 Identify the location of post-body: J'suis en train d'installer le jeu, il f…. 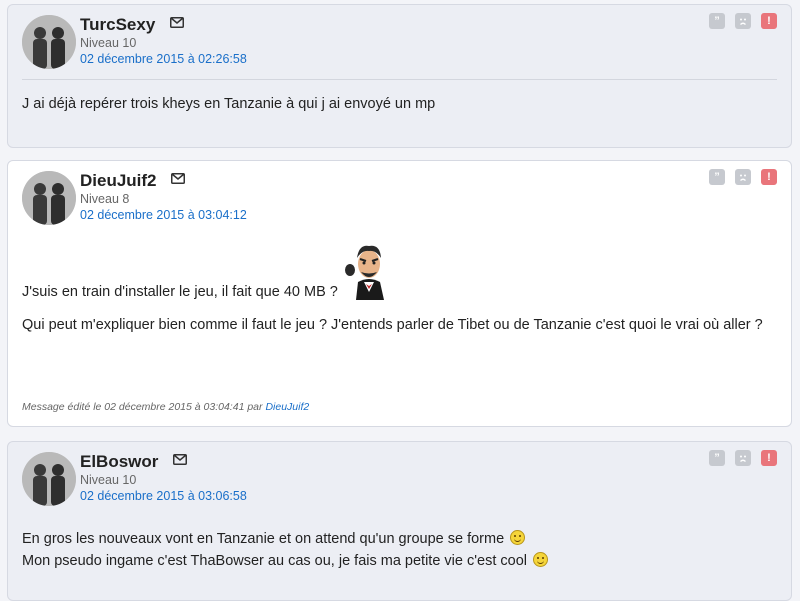
(394, 289).